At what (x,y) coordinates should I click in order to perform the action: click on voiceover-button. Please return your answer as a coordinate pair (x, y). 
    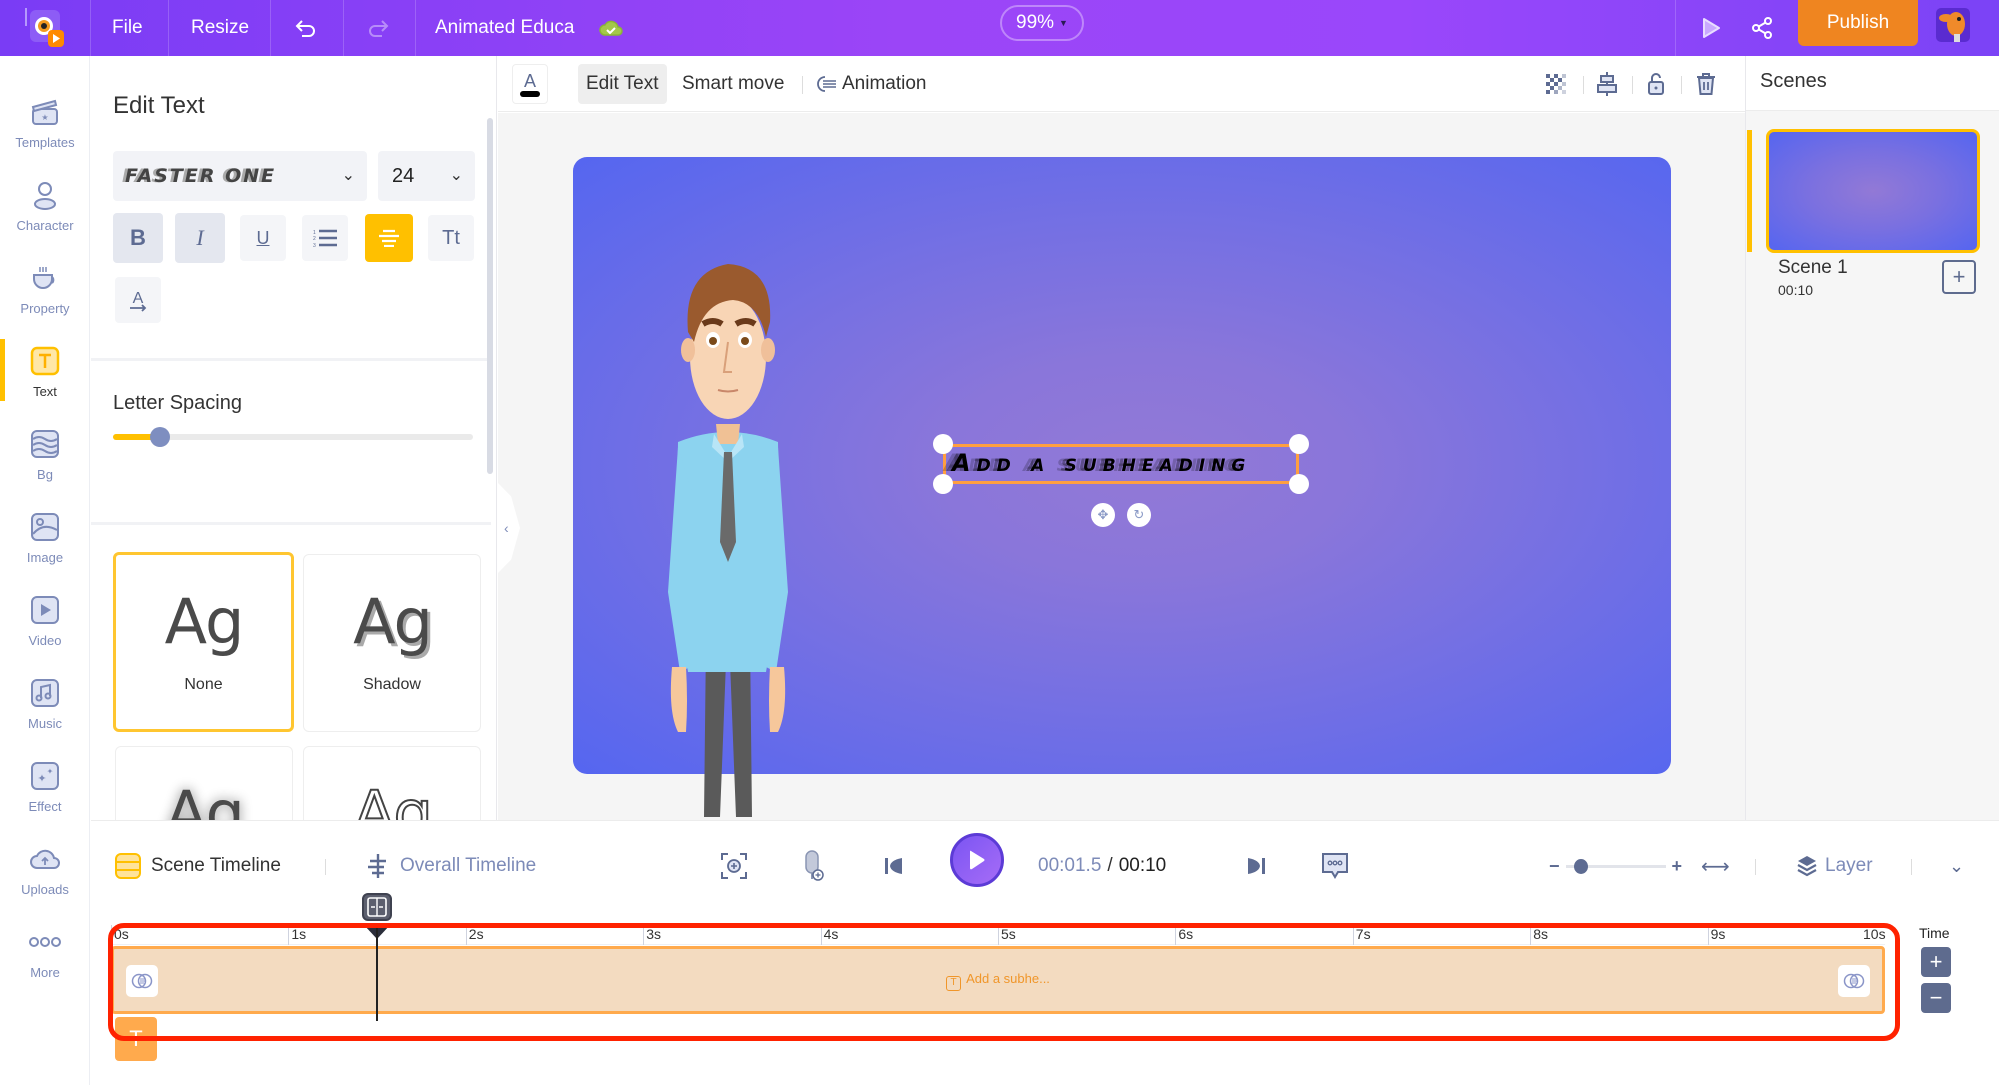
    Looking at the image, I should click on (813, 866).